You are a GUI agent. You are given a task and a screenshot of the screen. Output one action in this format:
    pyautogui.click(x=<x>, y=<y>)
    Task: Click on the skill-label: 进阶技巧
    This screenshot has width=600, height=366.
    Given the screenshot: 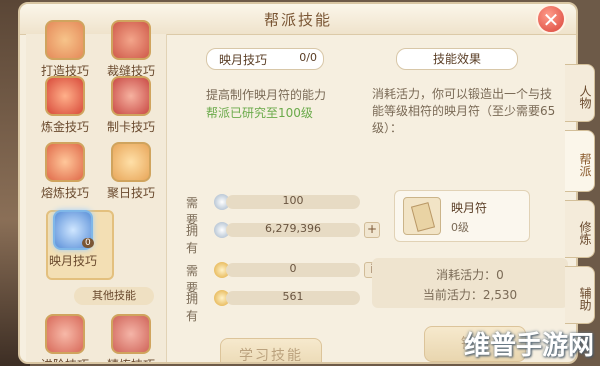 What is the action you would take?
    pyautogui.click(x=65, y=359)
    